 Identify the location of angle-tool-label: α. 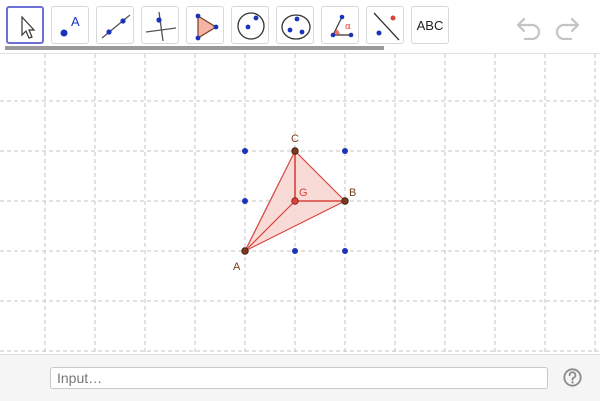
(348, 27).